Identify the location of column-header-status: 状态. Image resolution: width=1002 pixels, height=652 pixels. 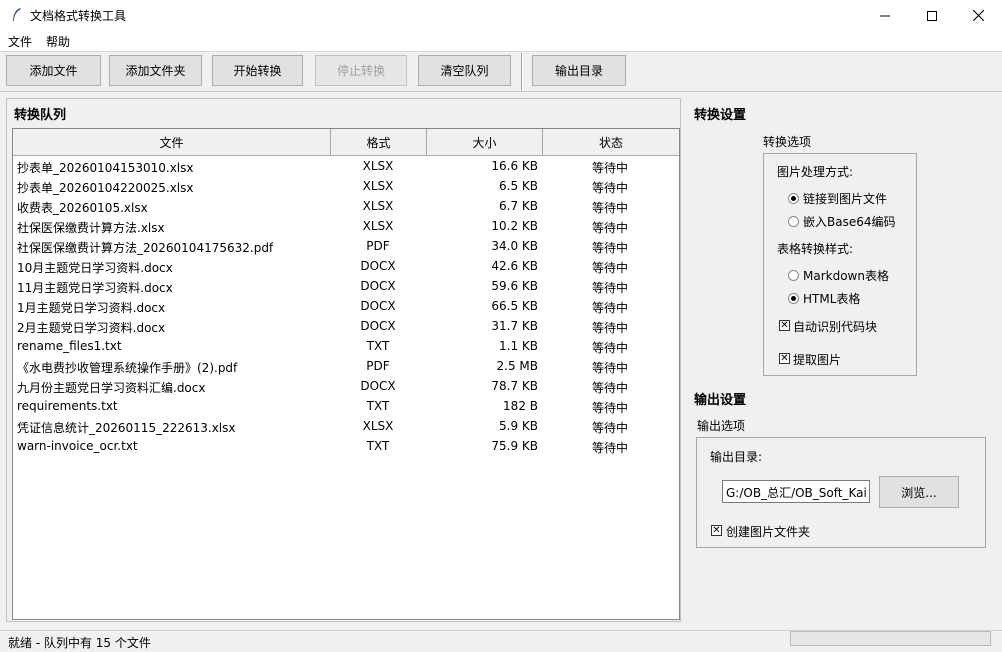
(611, 142).